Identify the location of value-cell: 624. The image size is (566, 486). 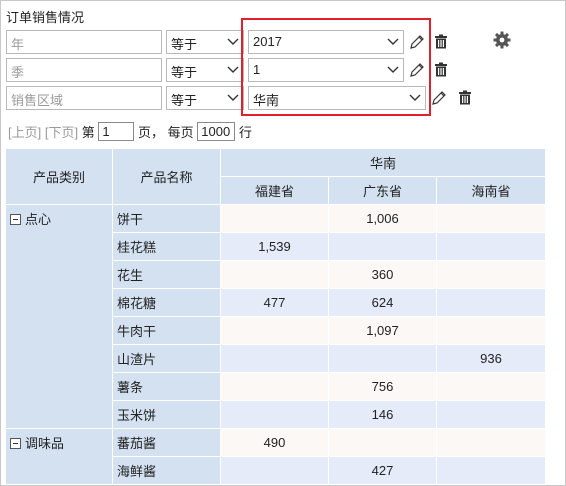
(382, 302).